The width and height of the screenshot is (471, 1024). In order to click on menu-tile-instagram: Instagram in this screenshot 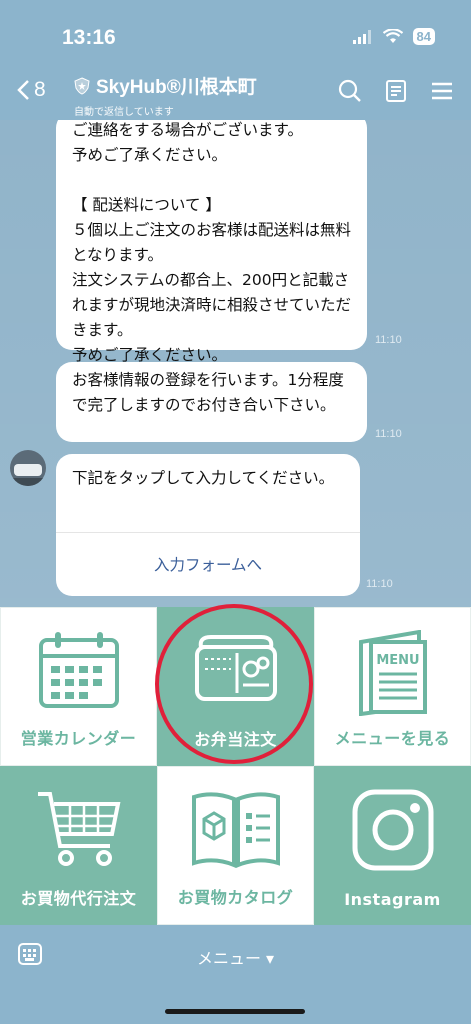, I will do `click(392, 845)`.